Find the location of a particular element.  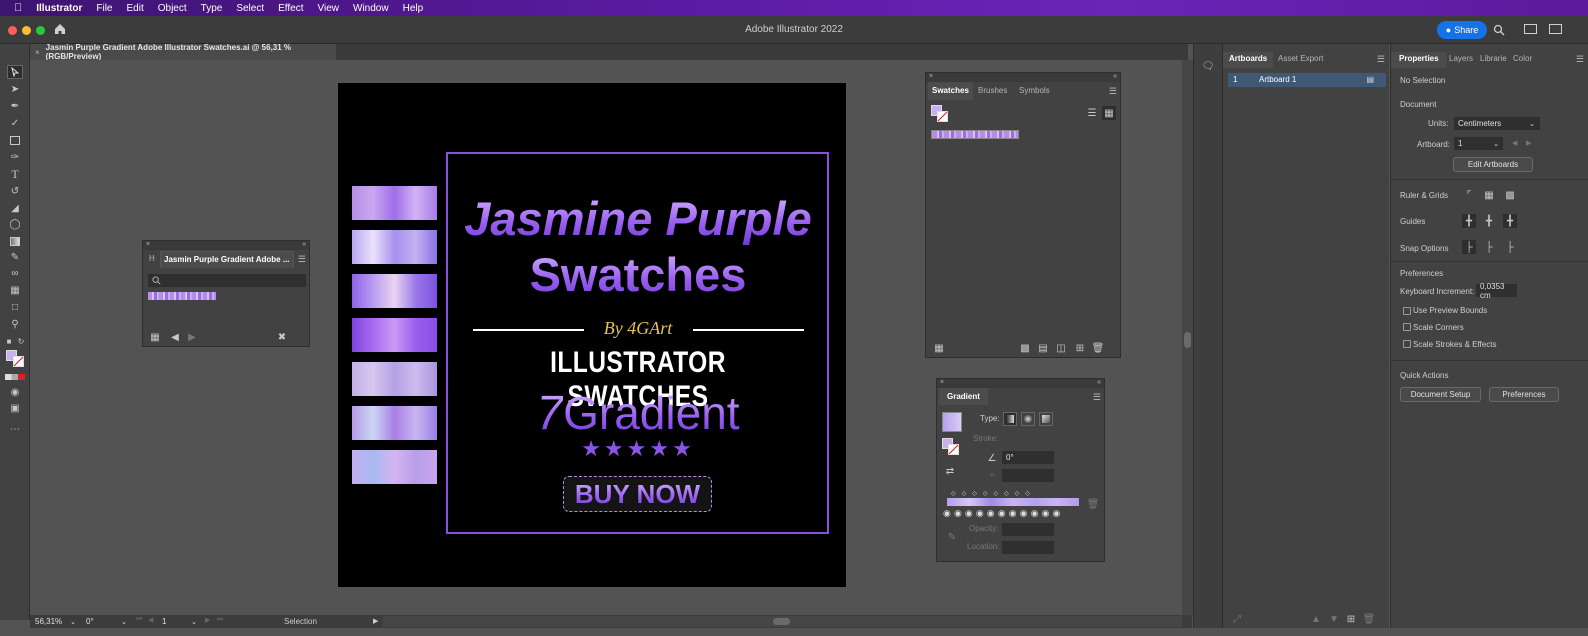

gradient-midpoints: ◇◇◇◇◇◇◇◇ is located at coordinates (1012, 493).